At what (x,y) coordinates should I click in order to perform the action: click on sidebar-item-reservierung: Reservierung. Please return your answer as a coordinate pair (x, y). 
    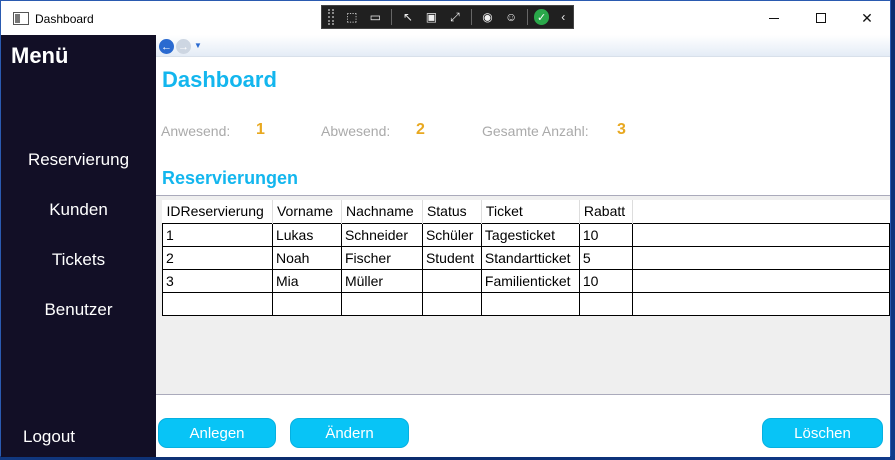
    Looking at the image, I should click on (78, 160).